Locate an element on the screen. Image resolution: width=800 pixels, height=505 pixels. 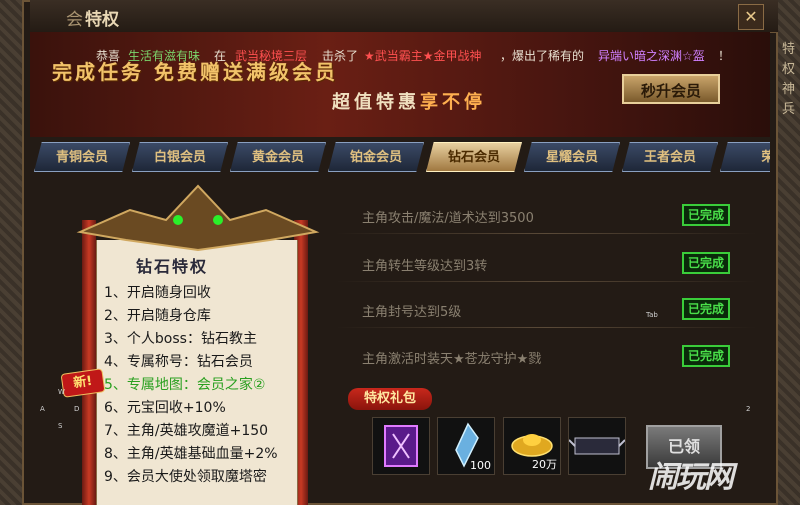
perks-title: 钻石特权 is located at coordinates (172, 266).